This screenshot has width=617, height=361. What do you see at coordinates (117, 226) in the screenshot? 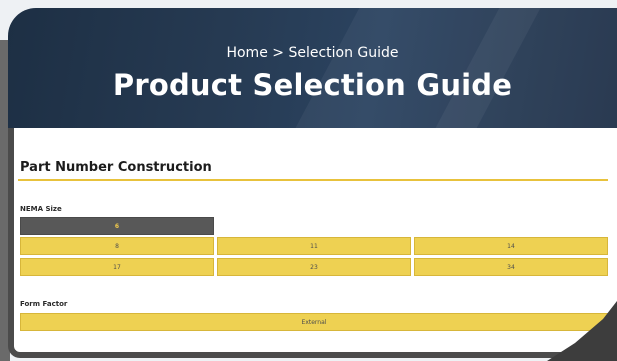
I see `nema-option-6: 6` at bounding box center [117, 226].